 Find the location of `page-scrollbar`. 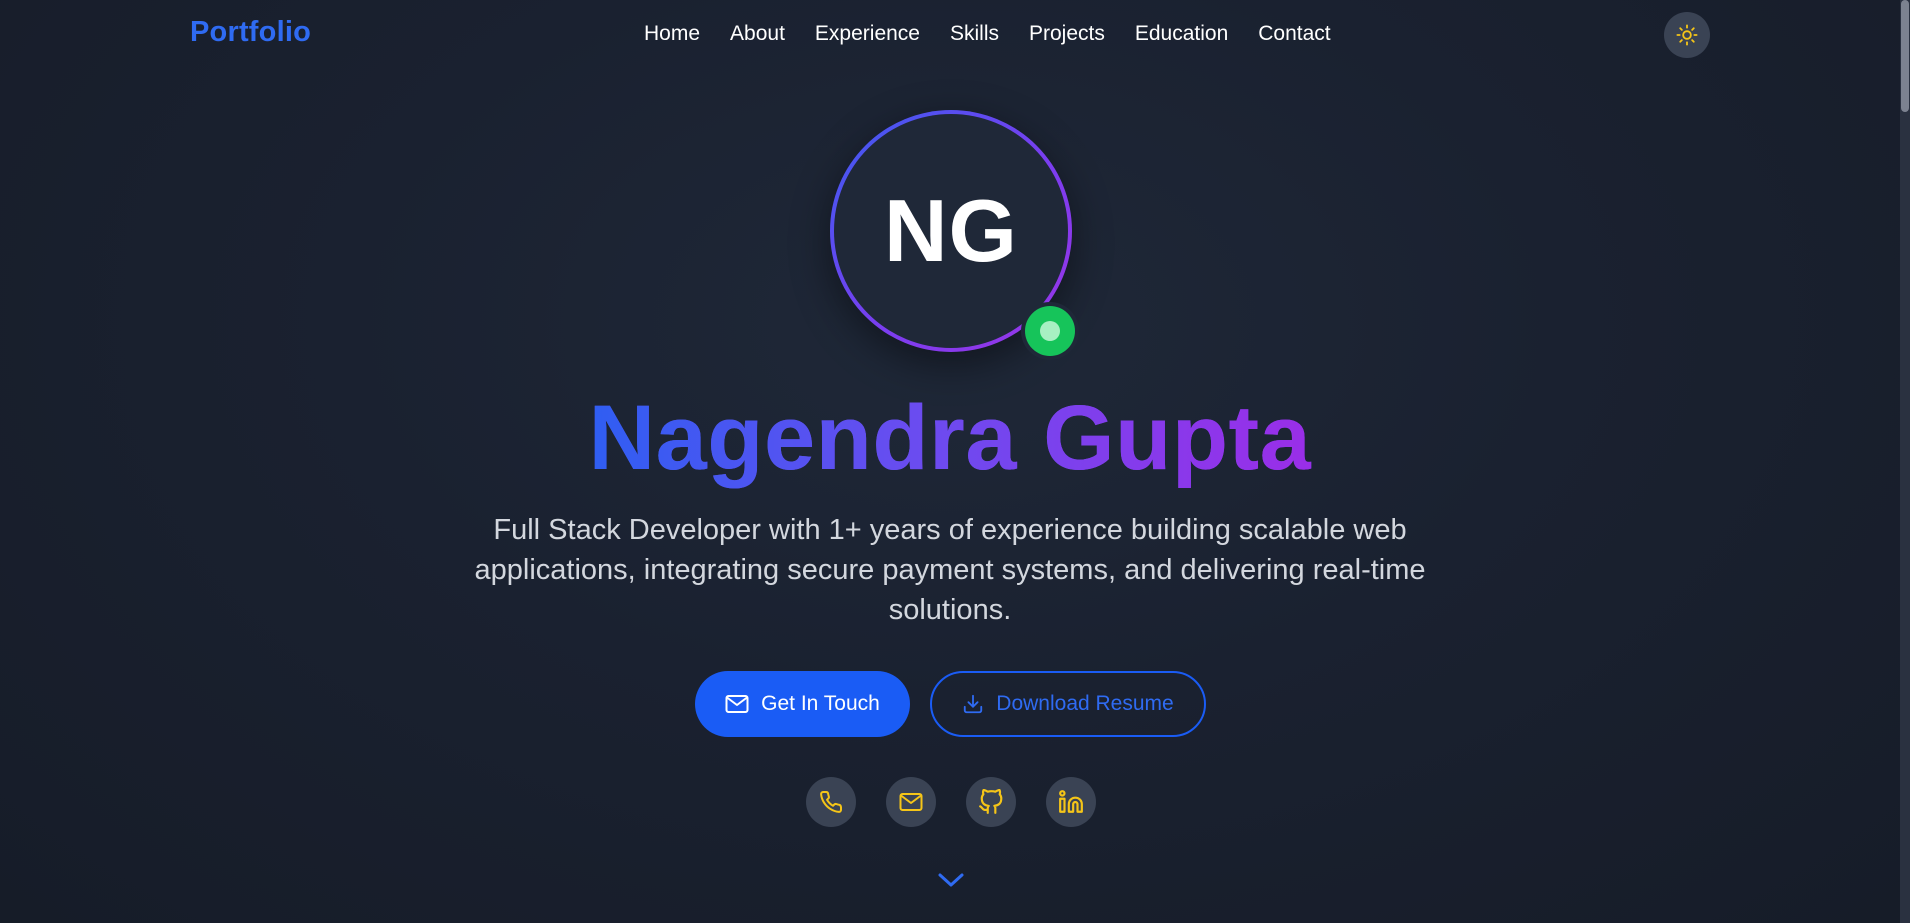

page-scrollbar is located at coordinates (1905, 461).